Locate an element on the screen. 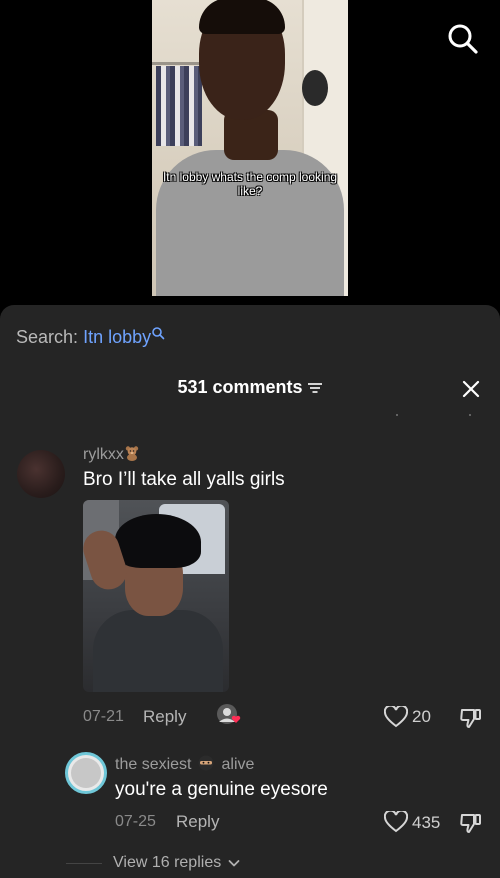  teddy-bear-icon is located at coordinates (132, 453).